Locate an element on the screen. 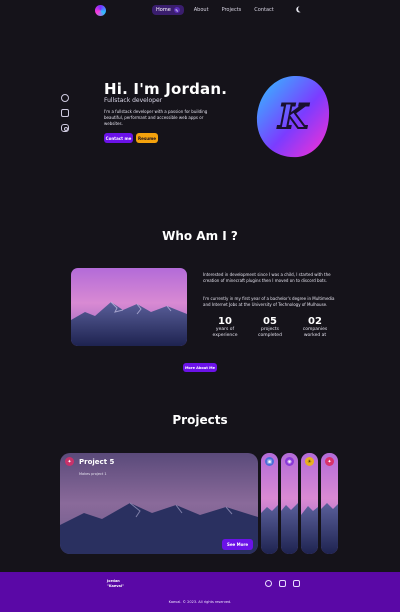 Image resolution: width=400 pixels, height=612 pixels. nav-projects: Projects is located at coordinates (232, 10).